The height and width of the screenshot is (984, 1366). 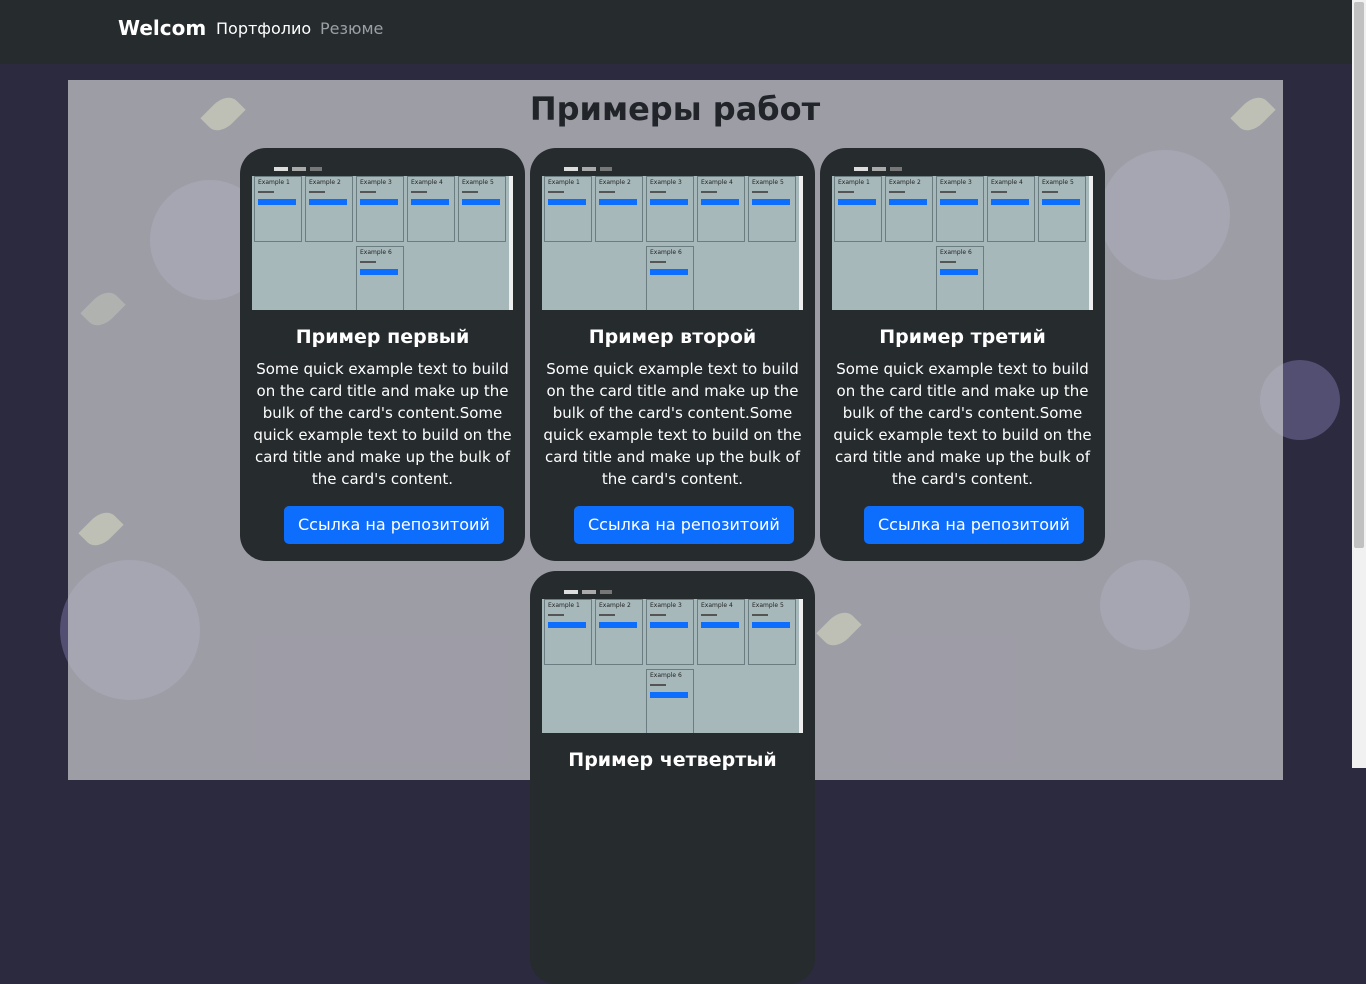 What do you see at coordinates (162, 28) in the screenshot?
I see `navbar-brand: Welcom` at bounding box center [162, 28].